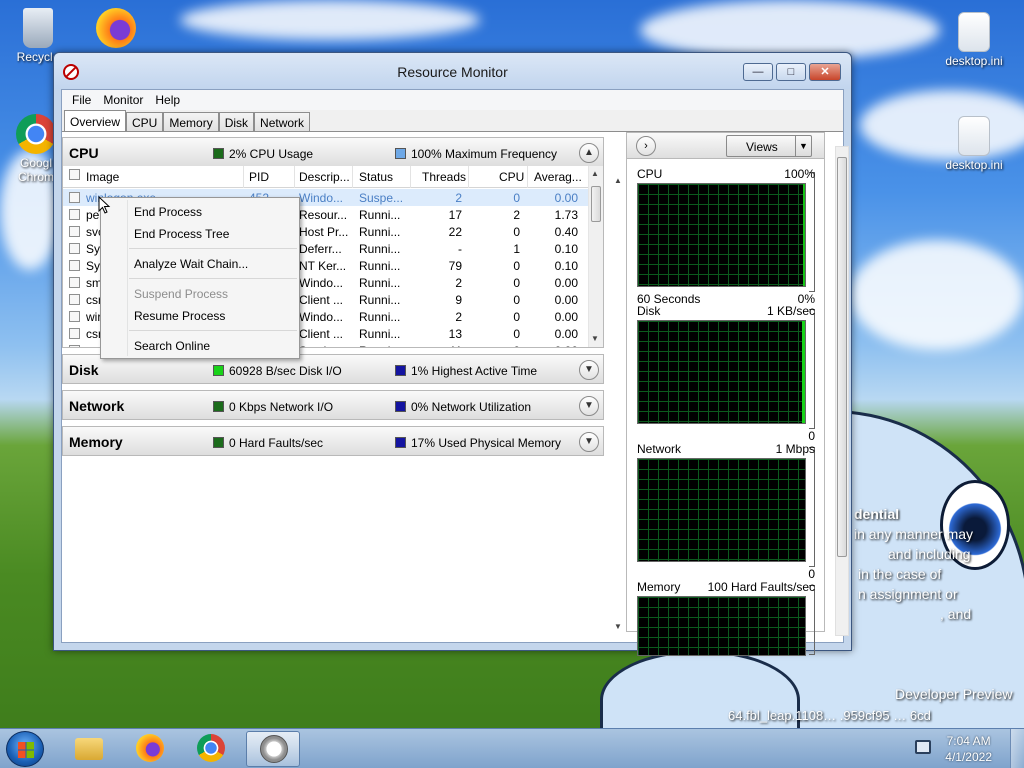 The image size is (1024, 768). What do you see at coordinates (595, 338) in the screenshot?
I see `scroll-down-arrow-icon: ▼` at bounding box center [595, 338].